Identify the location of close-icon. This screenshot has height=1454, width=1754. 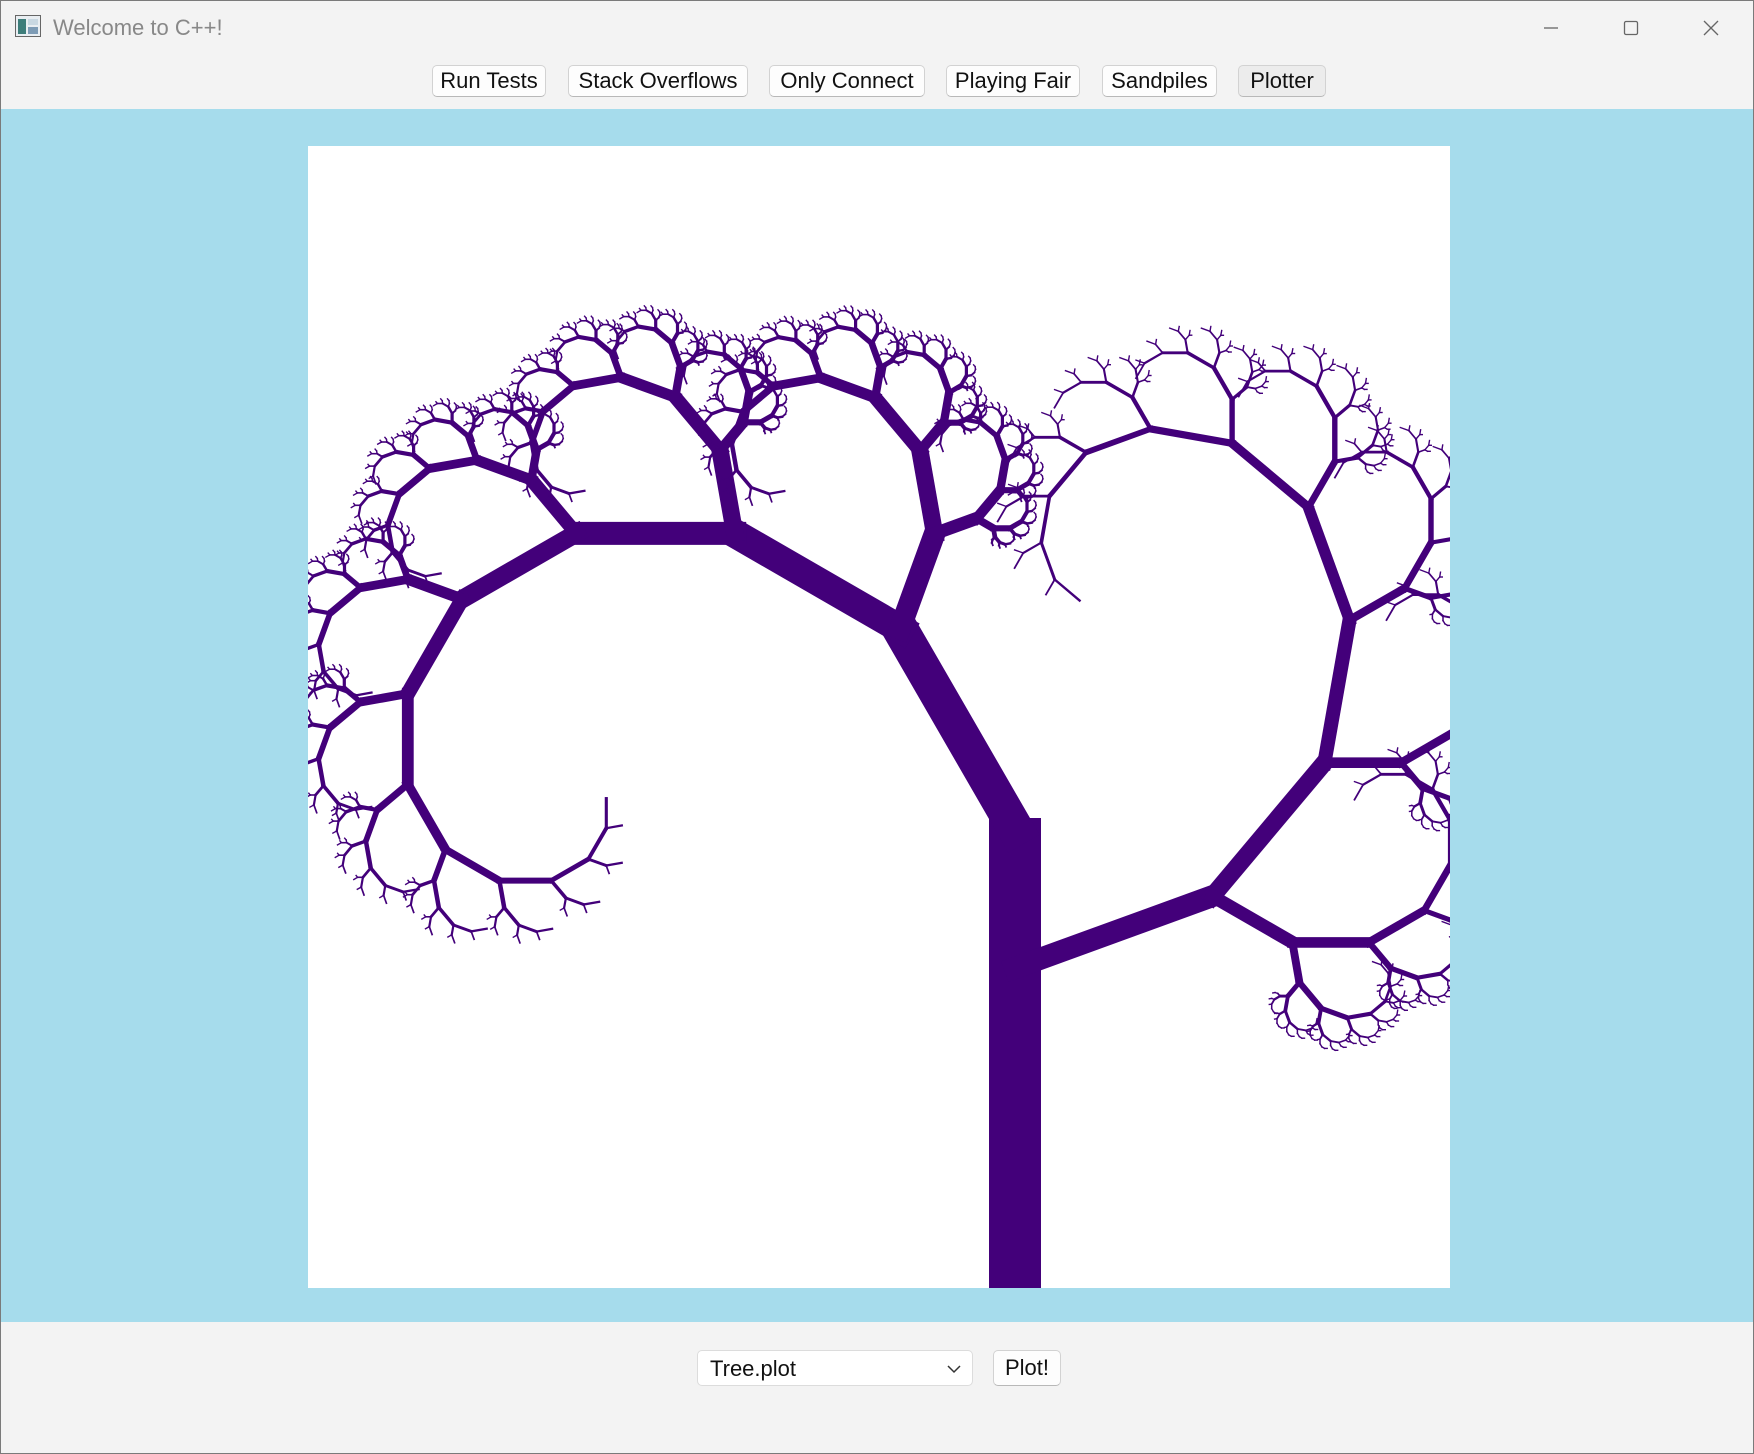
(1711, 28).